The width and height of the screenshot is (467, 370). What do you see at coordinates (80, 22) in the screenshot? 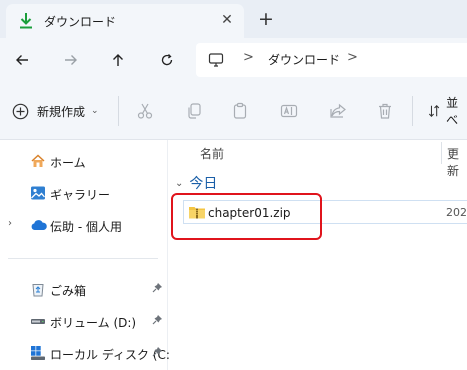
I see `tab-title: ダウンロード` at bounding box center [80, 22].